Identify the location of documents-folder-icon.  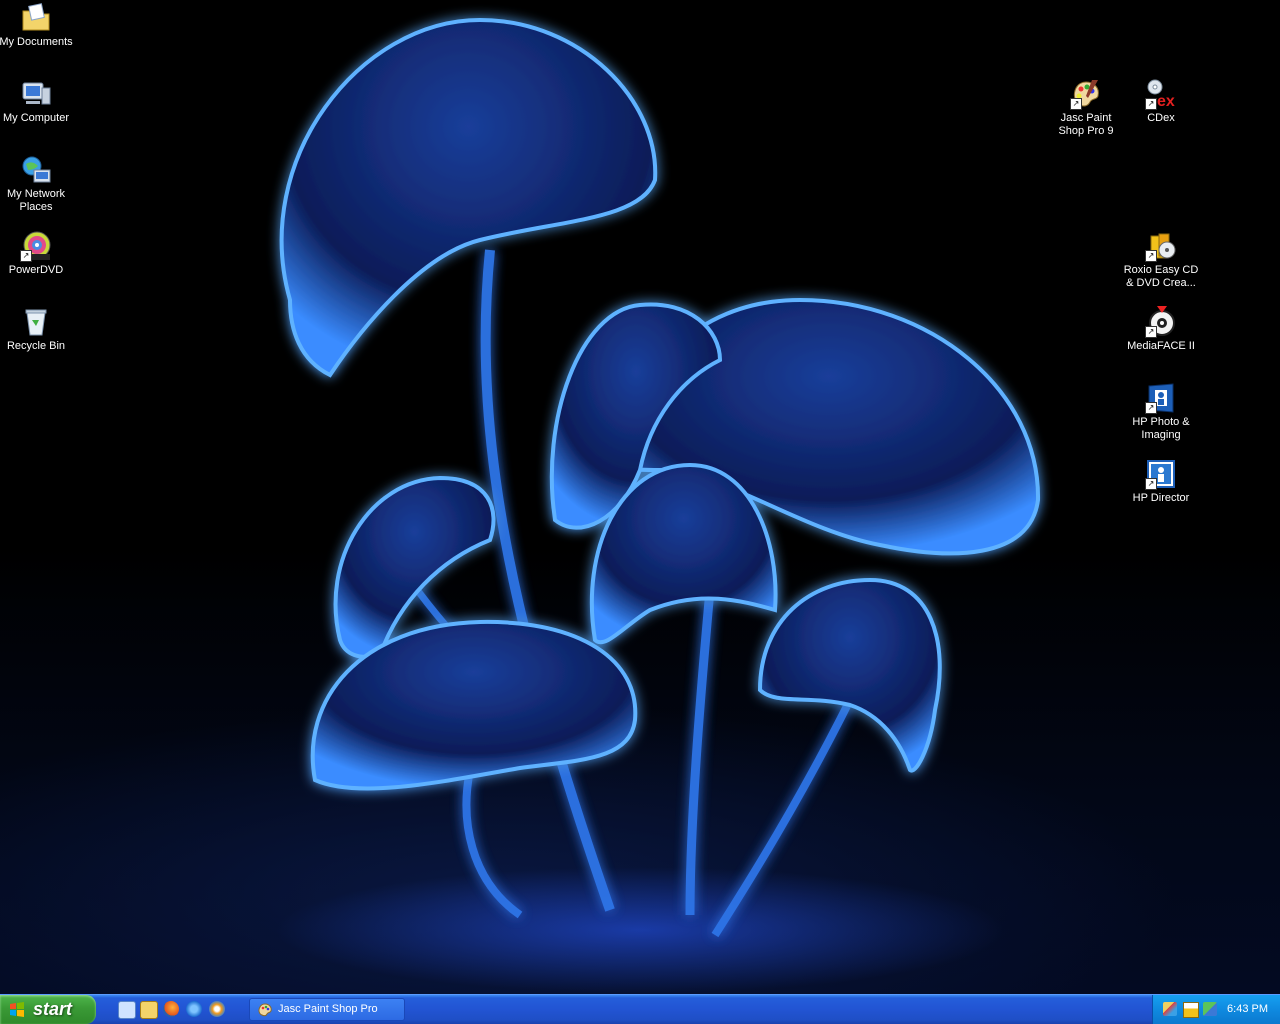
(36, 18).